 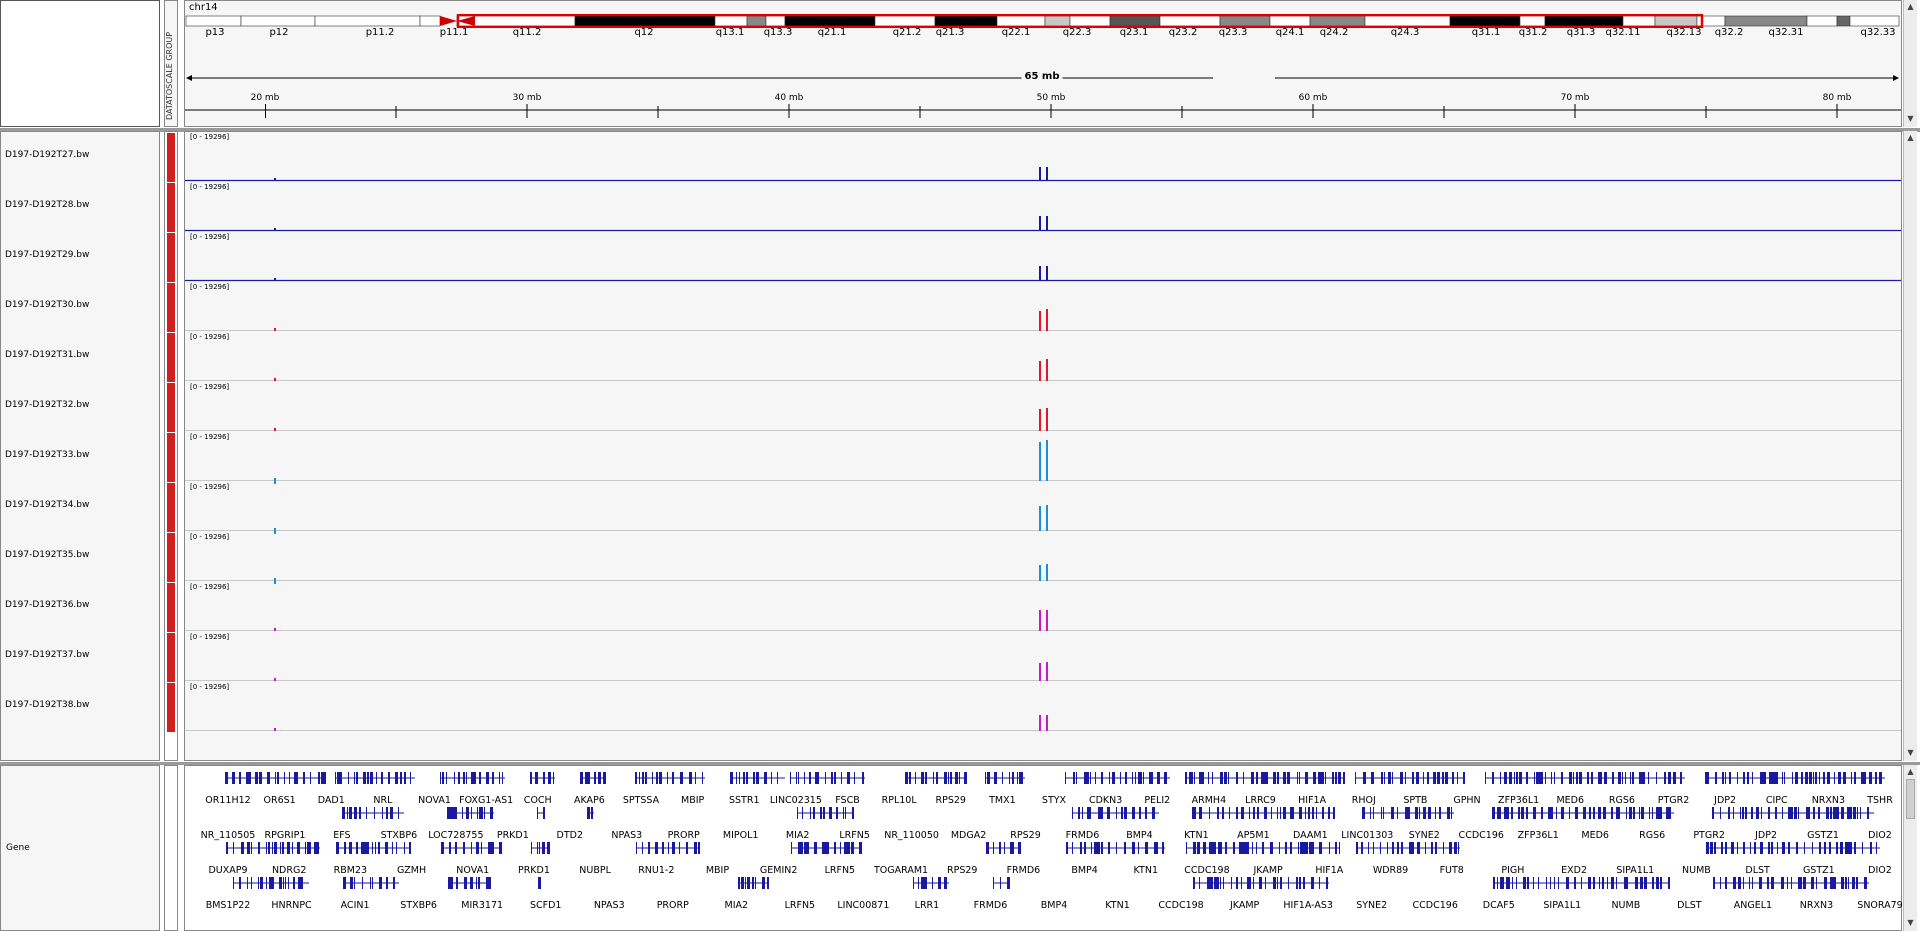 I want to click on track-name-panel, so click(x=80, y=446).